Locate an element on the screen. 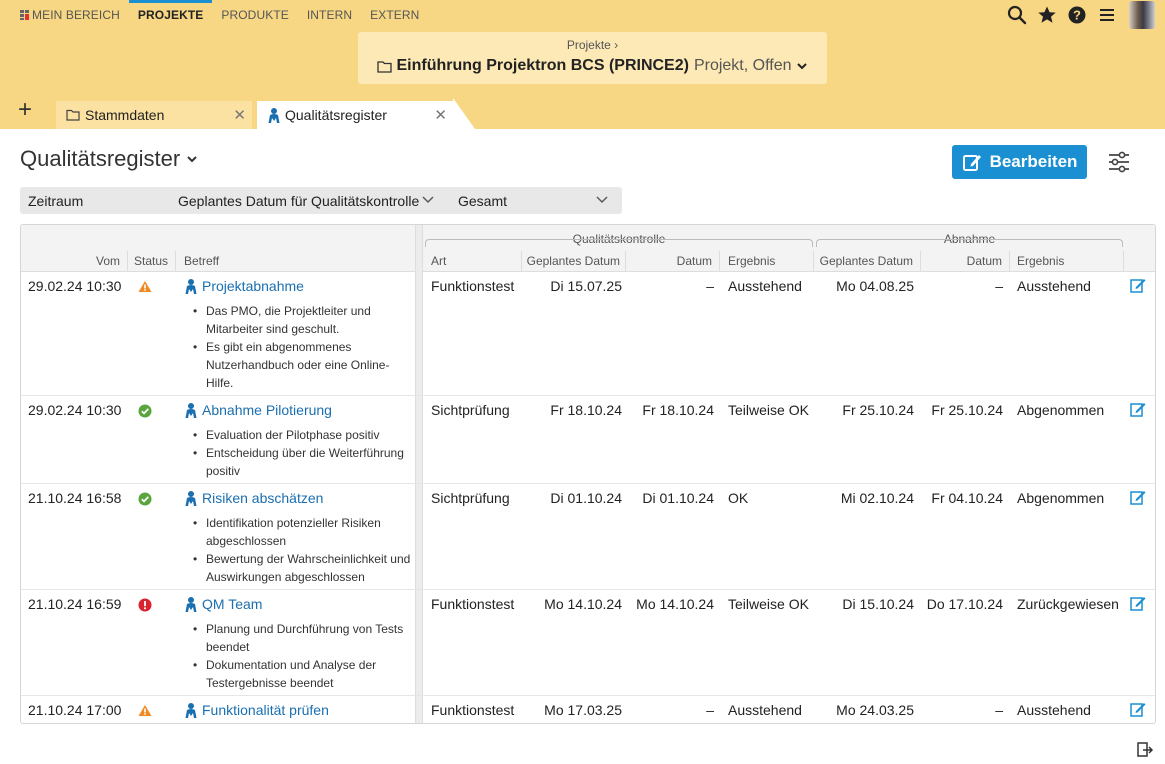 The width and height of the screenshot is (1165, 764). filter-field-select: Geplantes Datum für Qualitätskontrolle is located at coordinates (298, 201).